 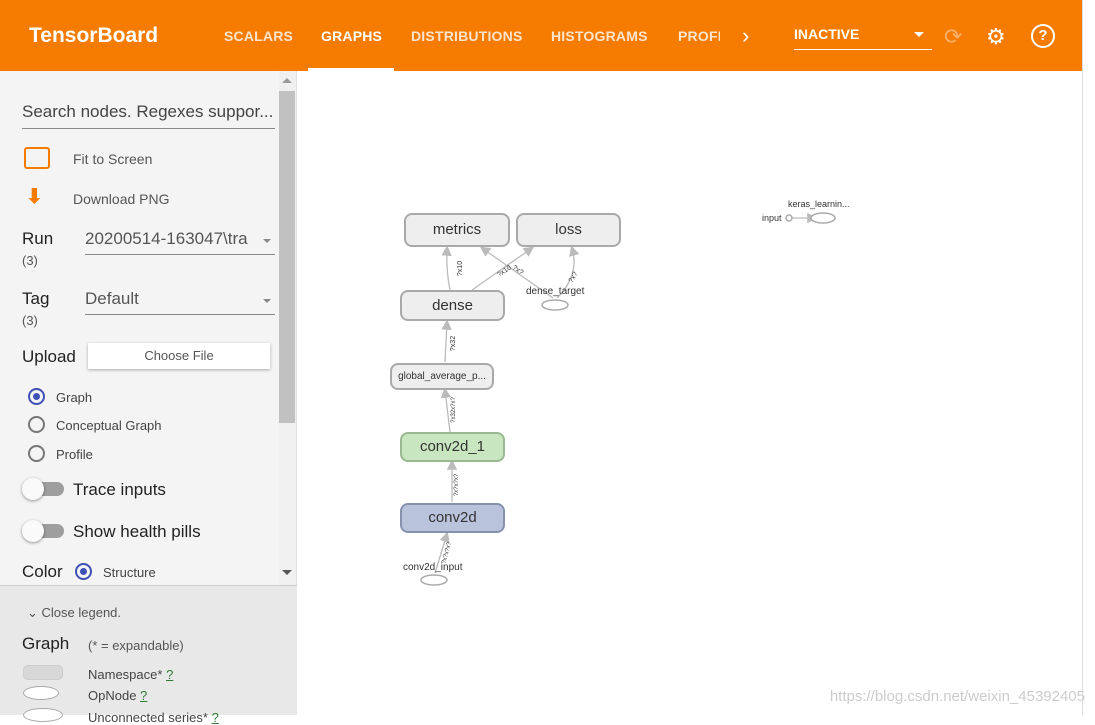 What do you see at coordinates (457, 485) in the screenshot?
I see `edge-label: ?x?x?x?` at bounding box center [457, 485].